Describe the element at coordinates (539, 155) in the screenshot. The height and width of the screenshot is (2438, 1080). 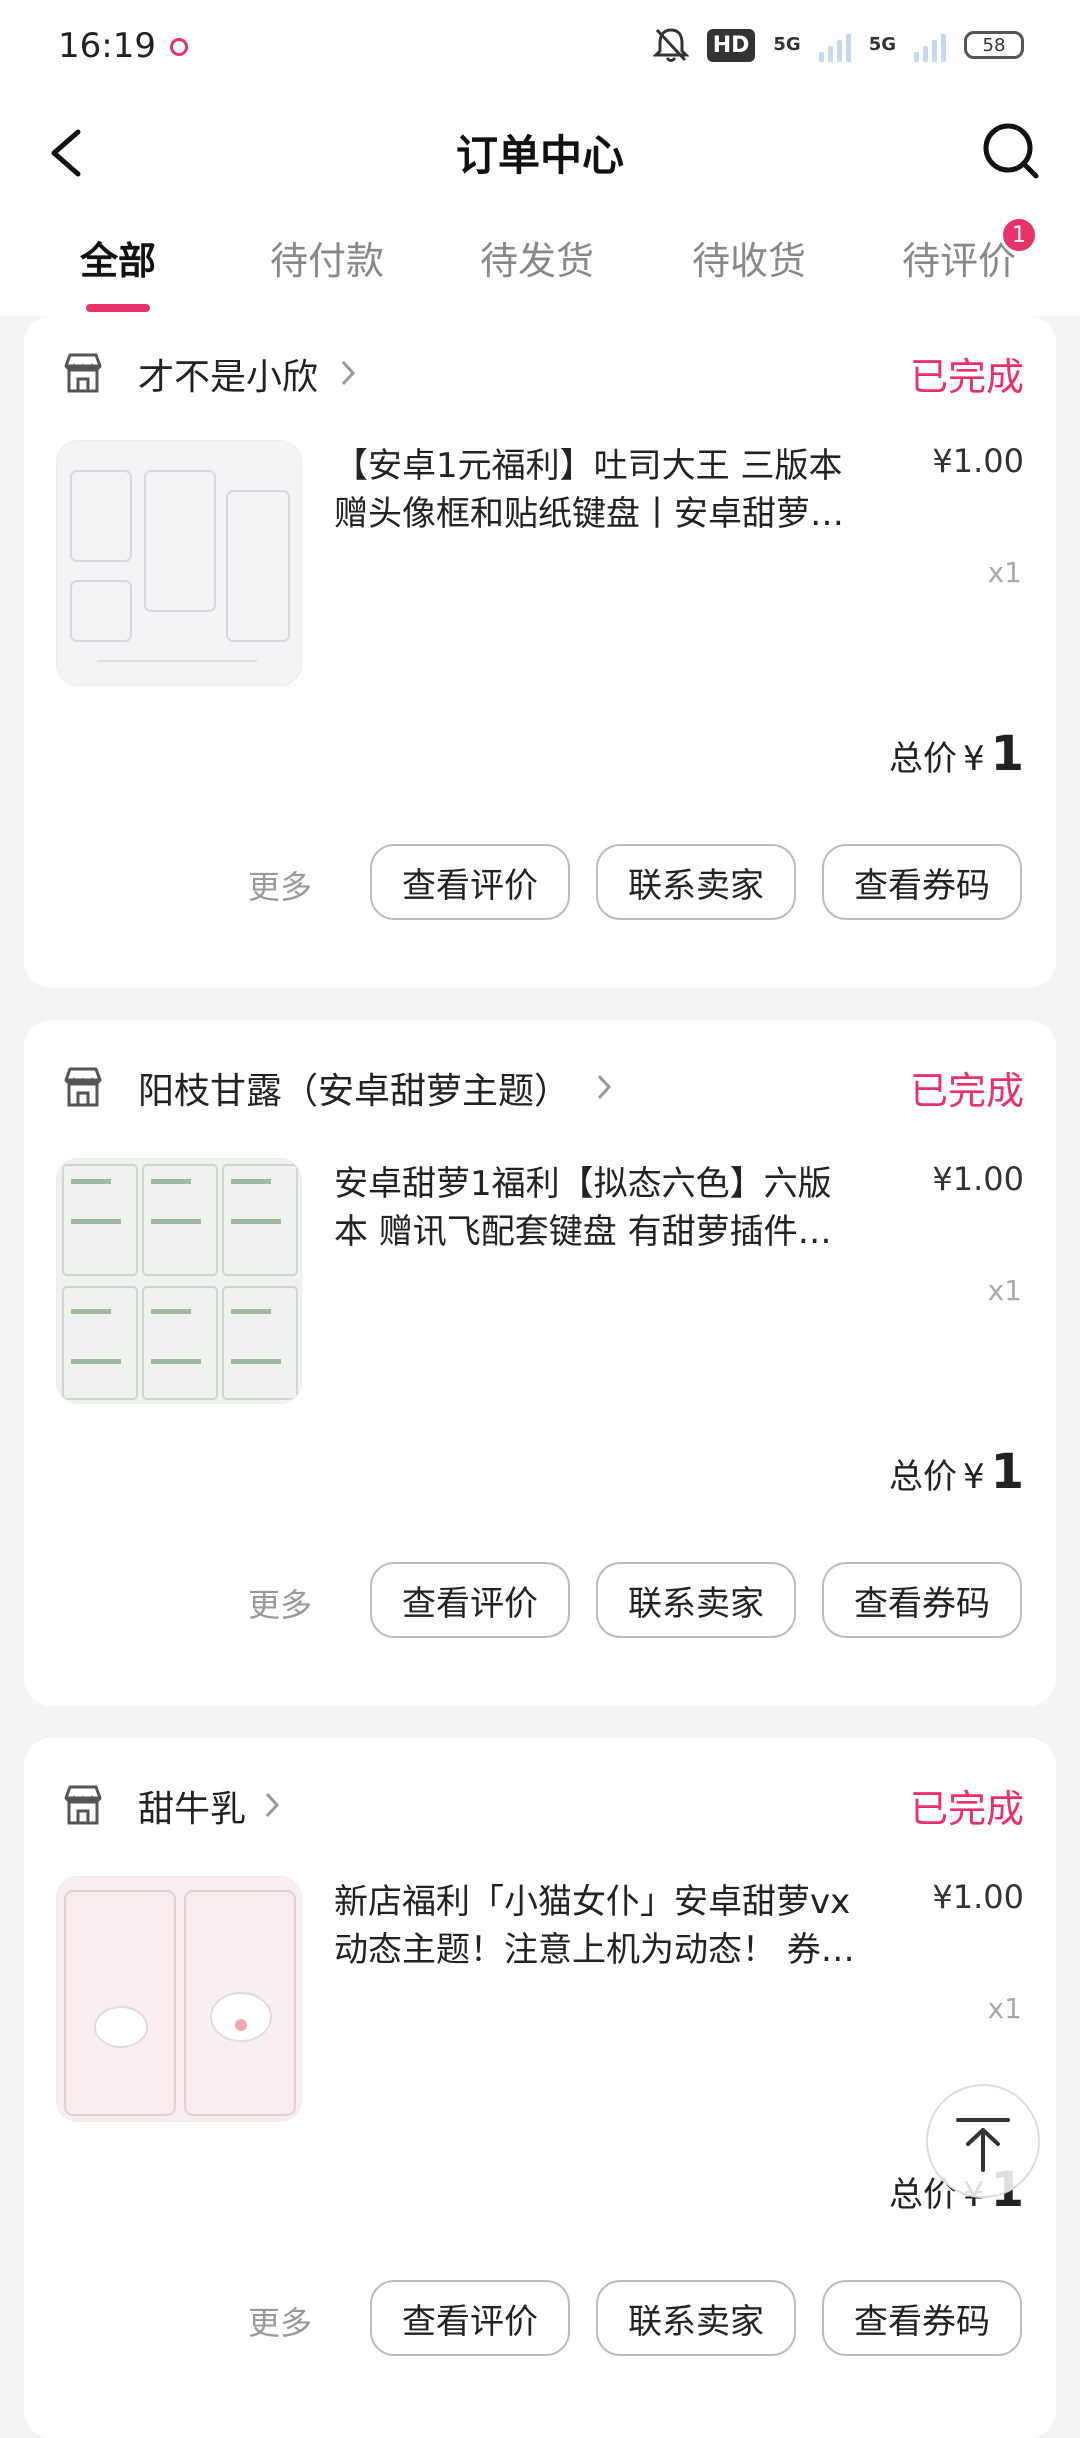
I see `page-title: 订单中心` at that location.